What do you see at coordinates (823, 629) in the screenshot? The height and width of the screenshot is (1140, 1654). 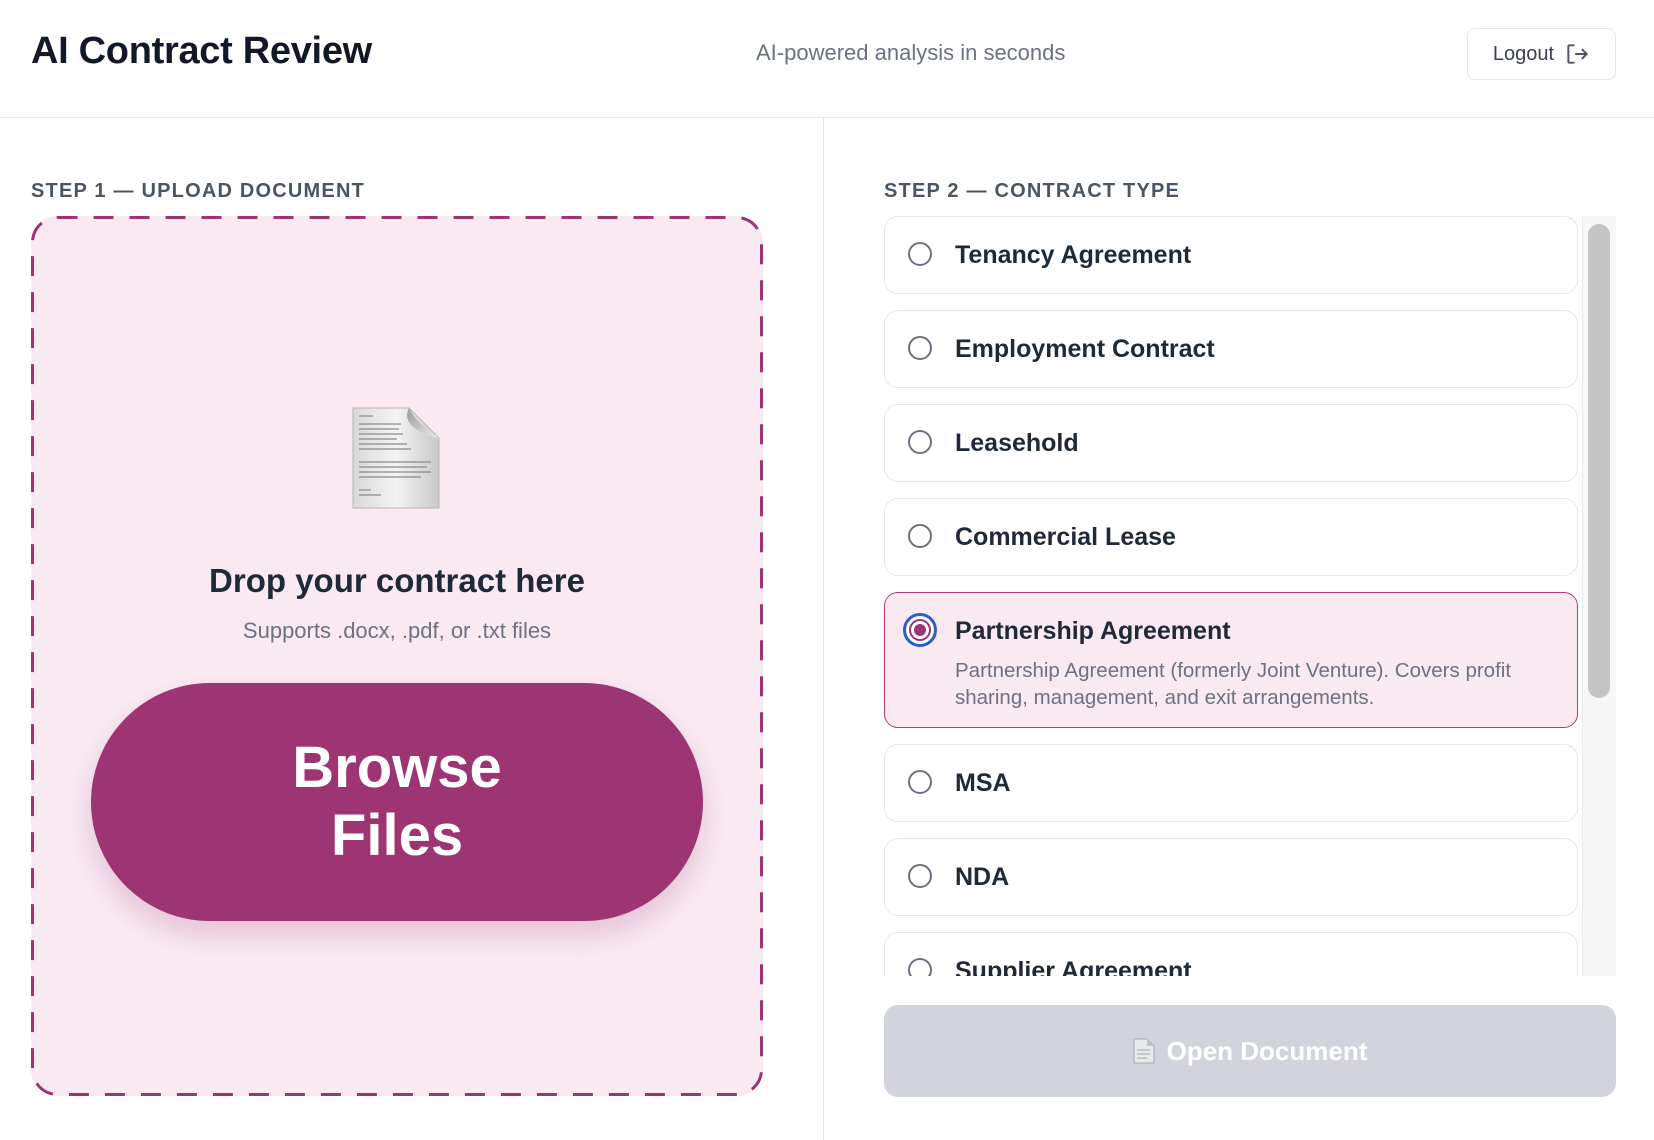 I see `column-divider` at bounding box center [823, 629].